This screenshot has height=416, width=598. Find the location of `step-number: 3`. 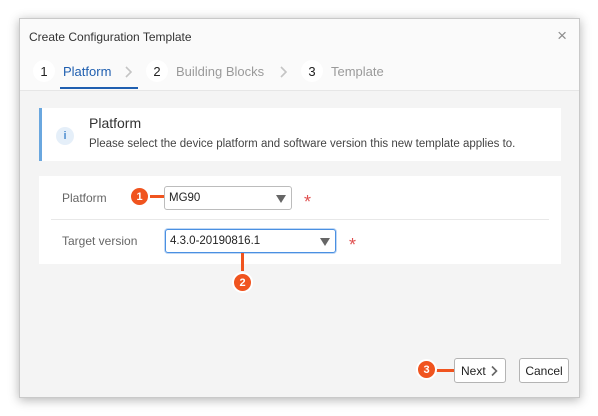

step-number: 3 is located at coordinates (312, 71).